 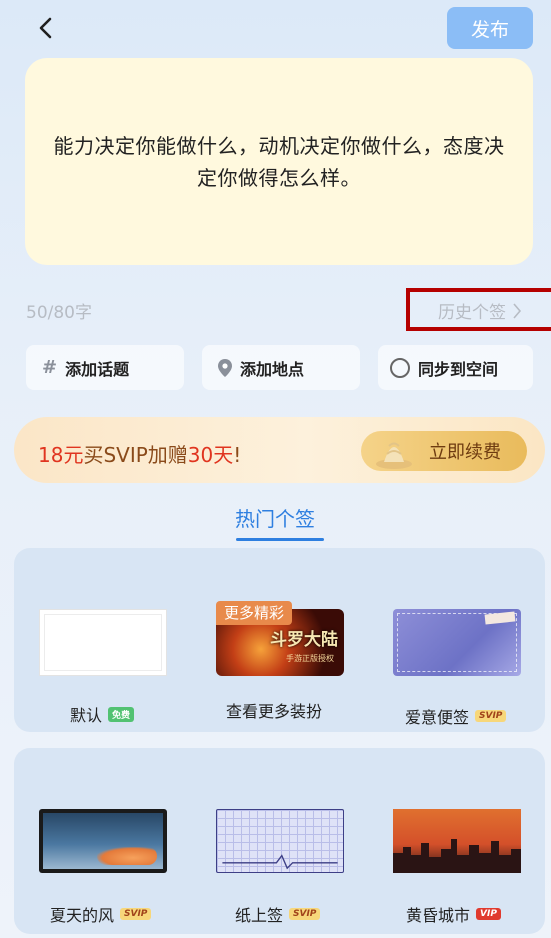 I want to click on add-topic-label: 添加话题, so click(x=97, y=369).